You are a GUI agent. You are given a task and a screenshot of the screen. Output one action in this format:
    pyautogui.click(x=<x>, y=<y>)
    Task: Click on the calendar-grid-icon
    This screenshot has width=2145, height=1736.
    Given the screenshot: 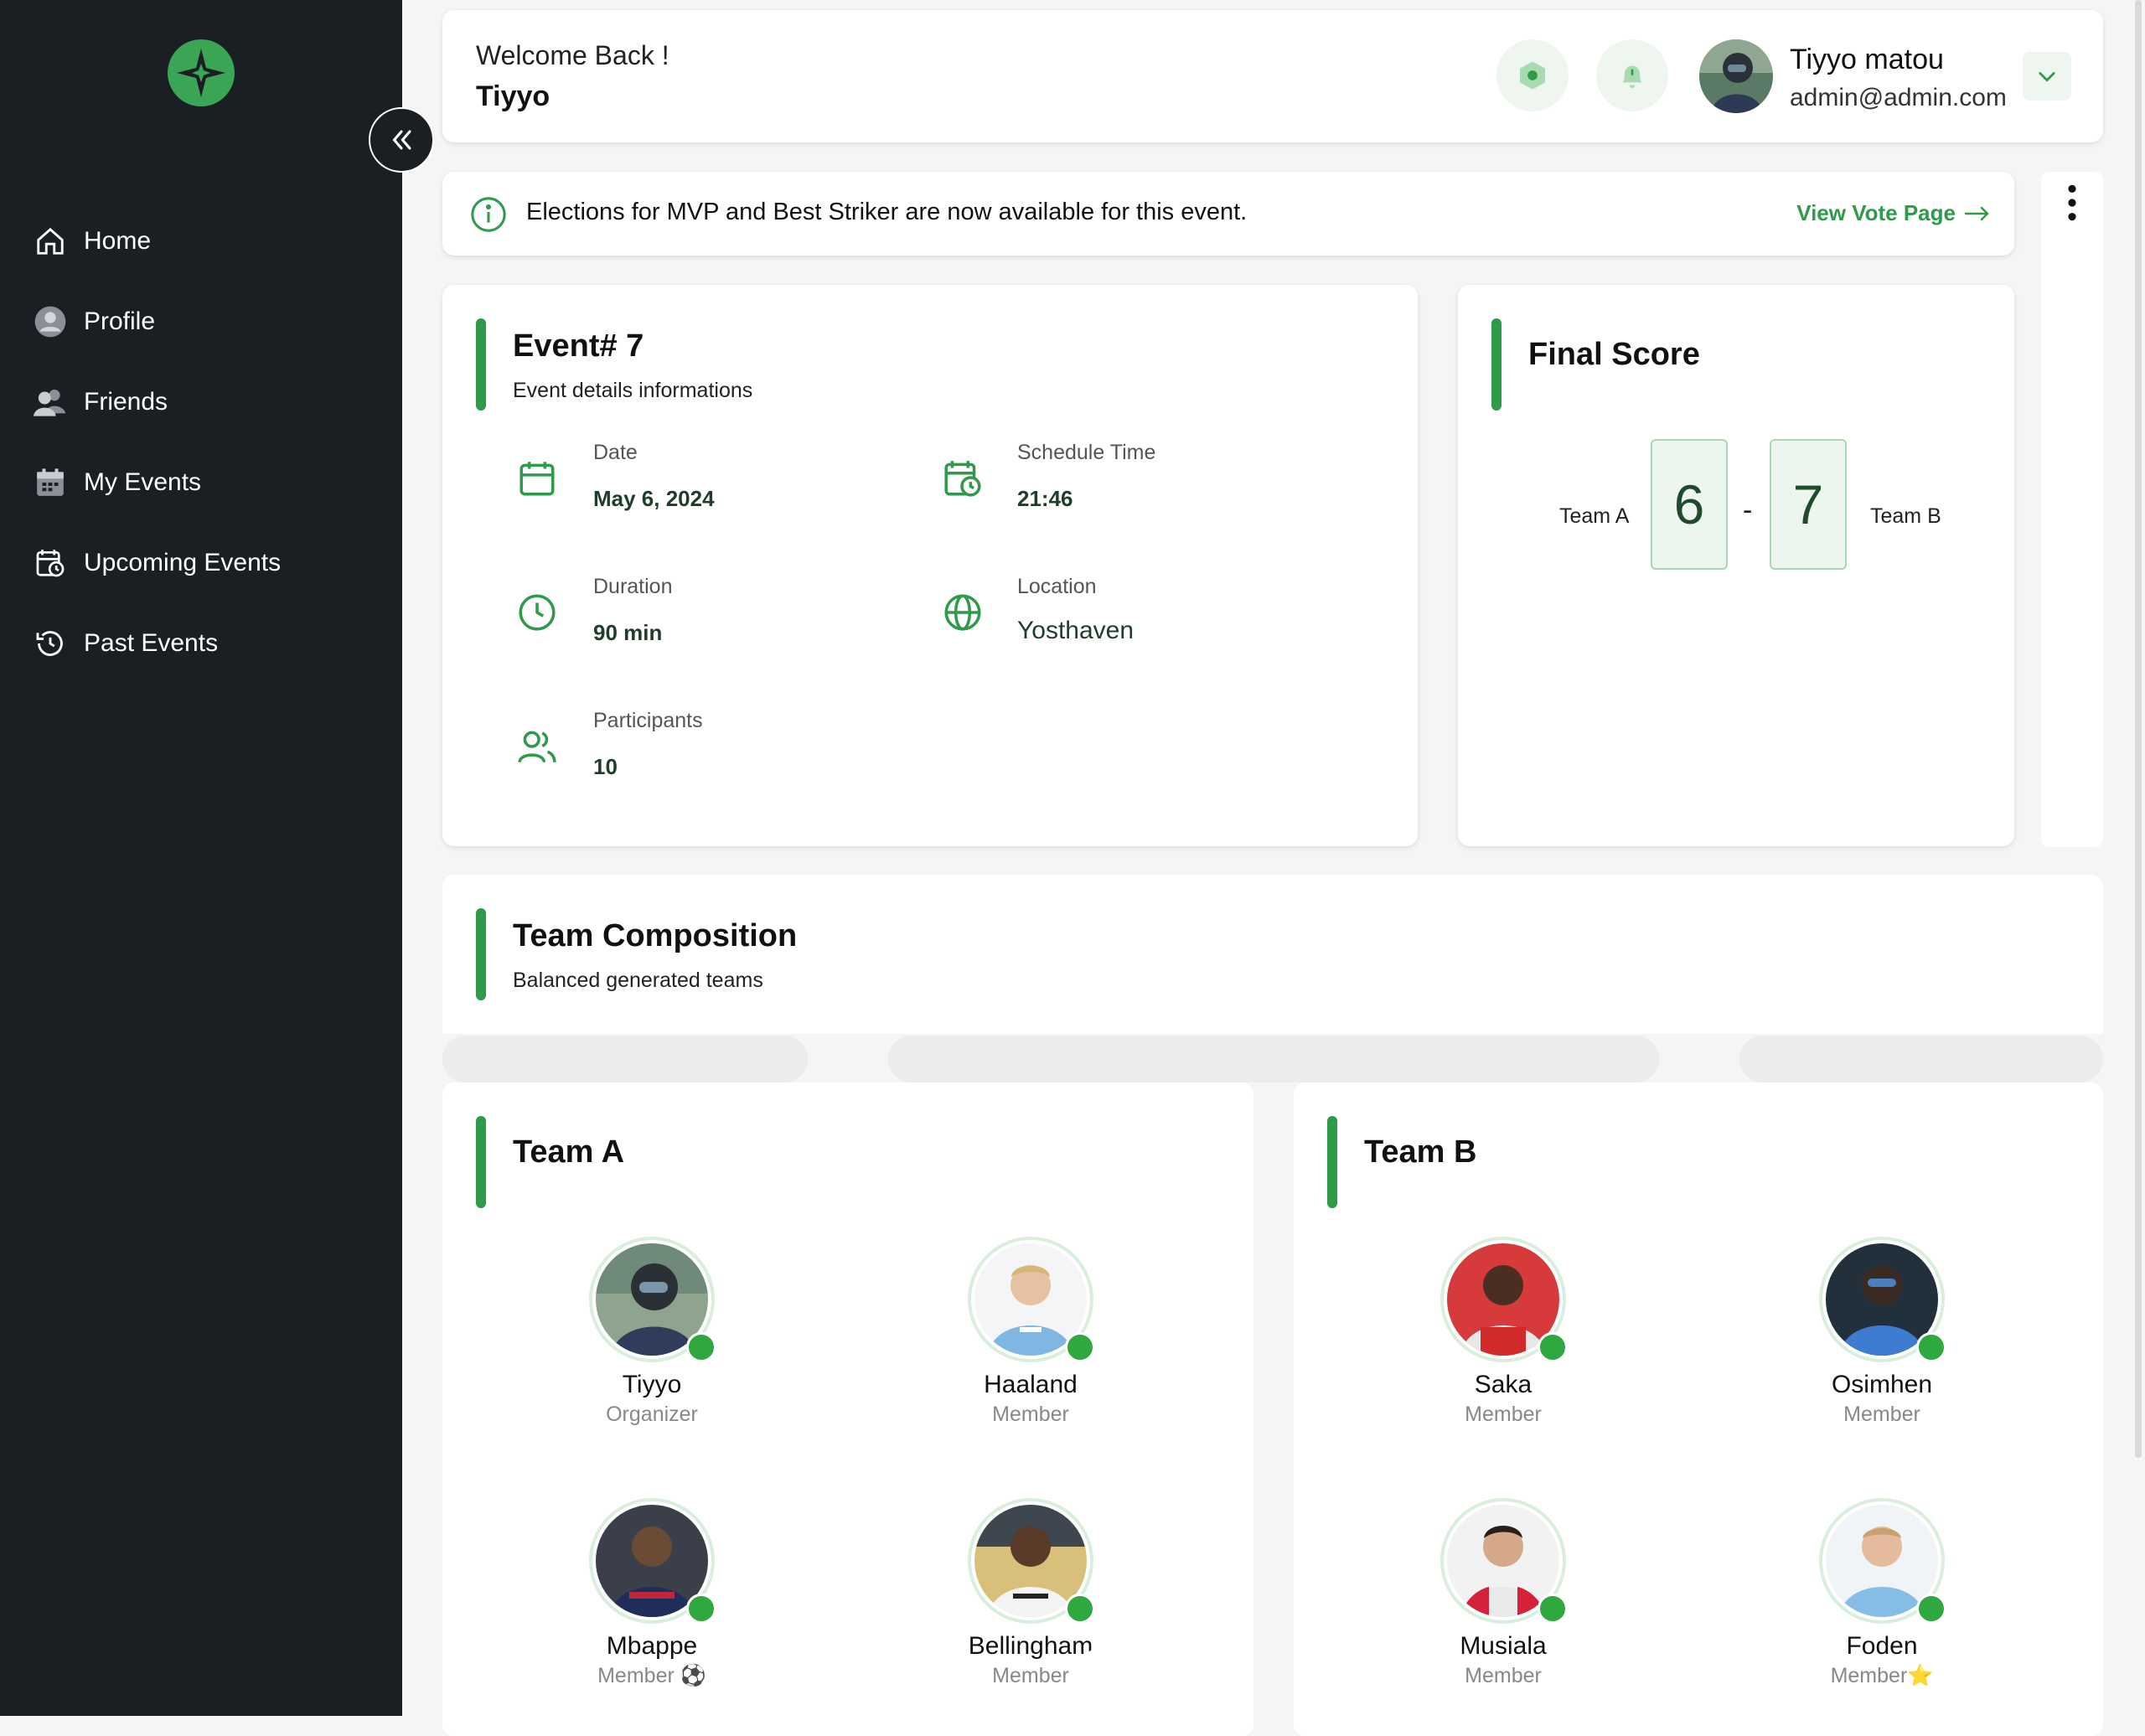 What is the action you would take?
    pyautogui.click(x=50, y=482)
    